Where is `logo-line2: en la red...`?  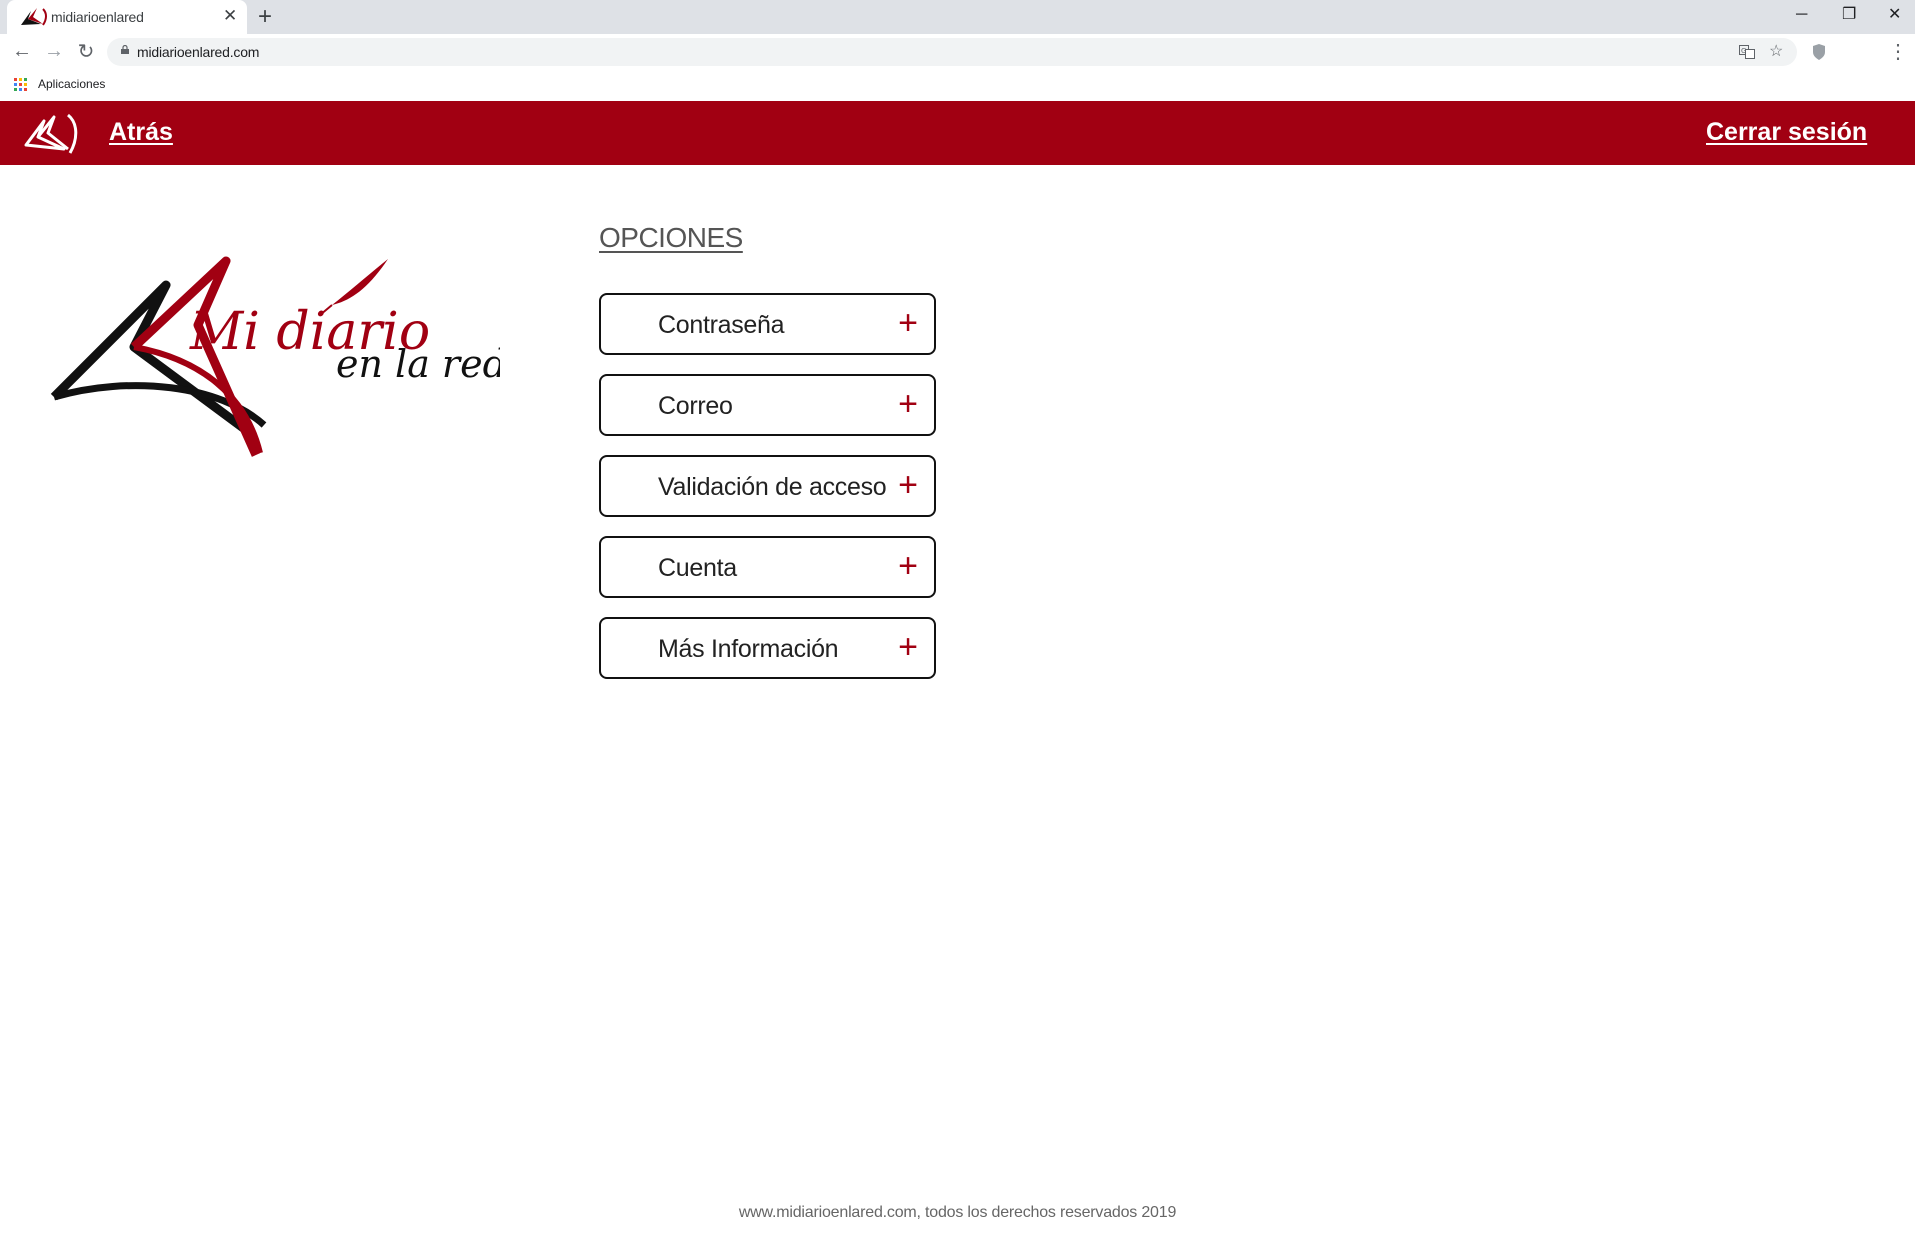
logo-line2: en la red... is located at coordinates (418, 364).